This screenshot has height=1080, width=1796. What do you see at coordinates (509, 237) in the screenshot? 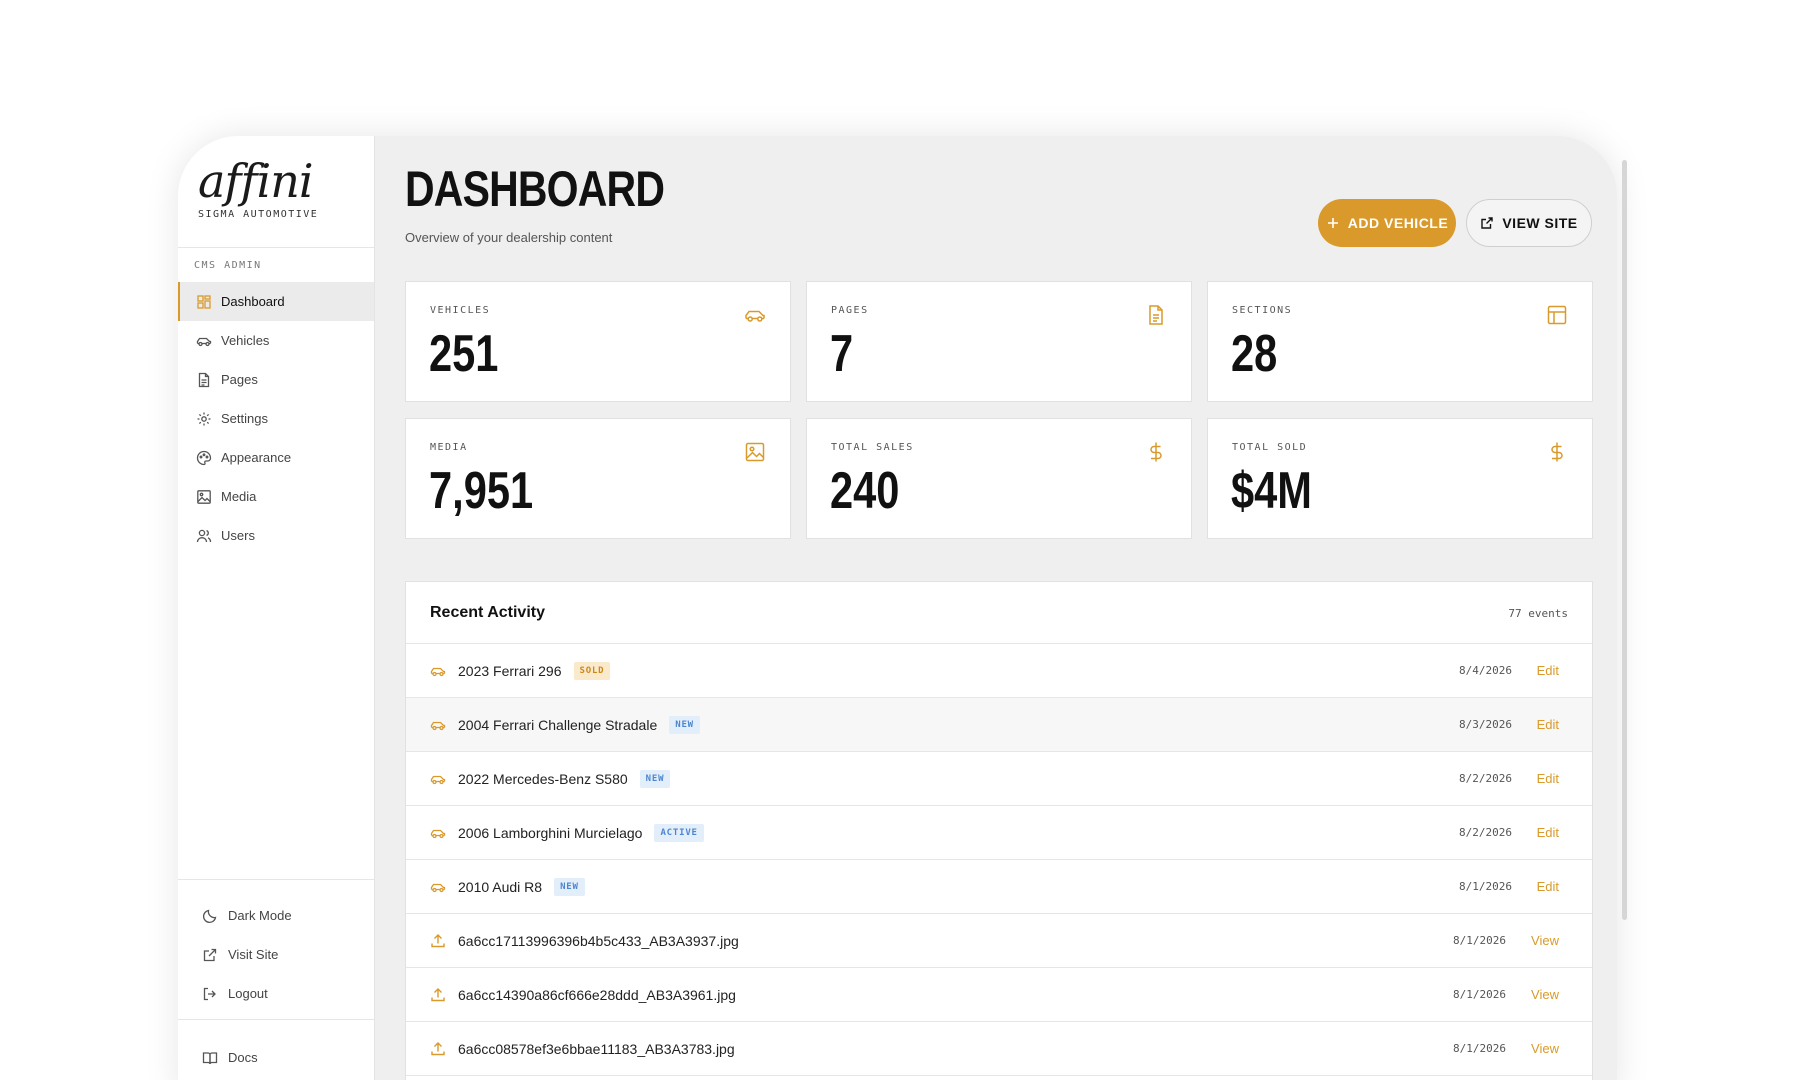
I see `page-subtitle: Overview of your dealership content` at bounding box center [509, 237].